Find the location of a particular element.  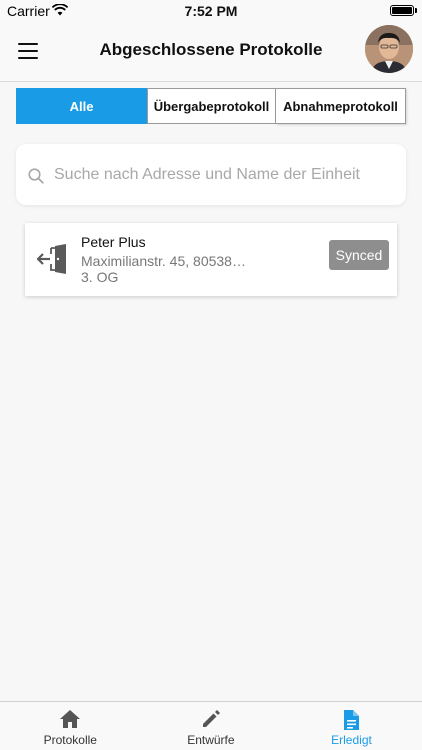

tab-label: Erledigt is located at coordinates (351, 740).